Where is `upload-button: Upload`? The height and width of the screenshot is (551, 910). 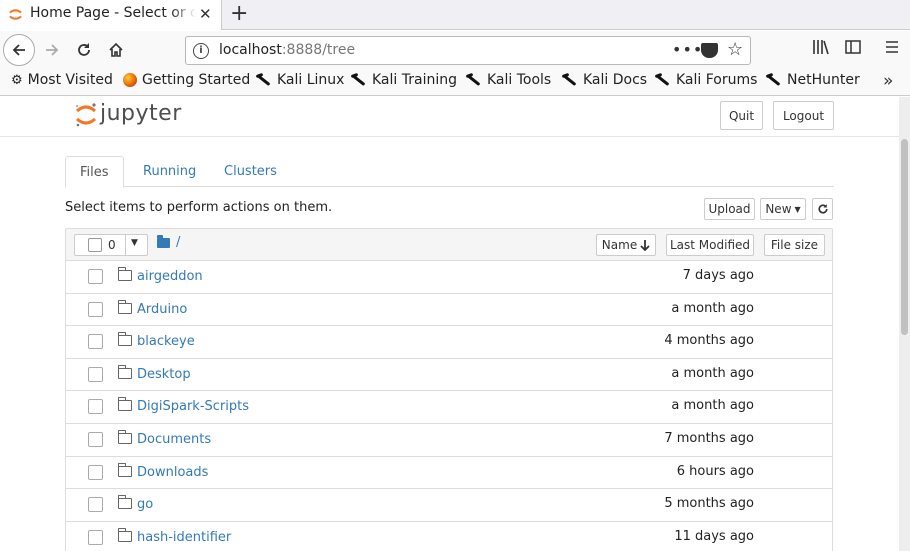 upload-button: Upload is located at coordinates (729, 209).